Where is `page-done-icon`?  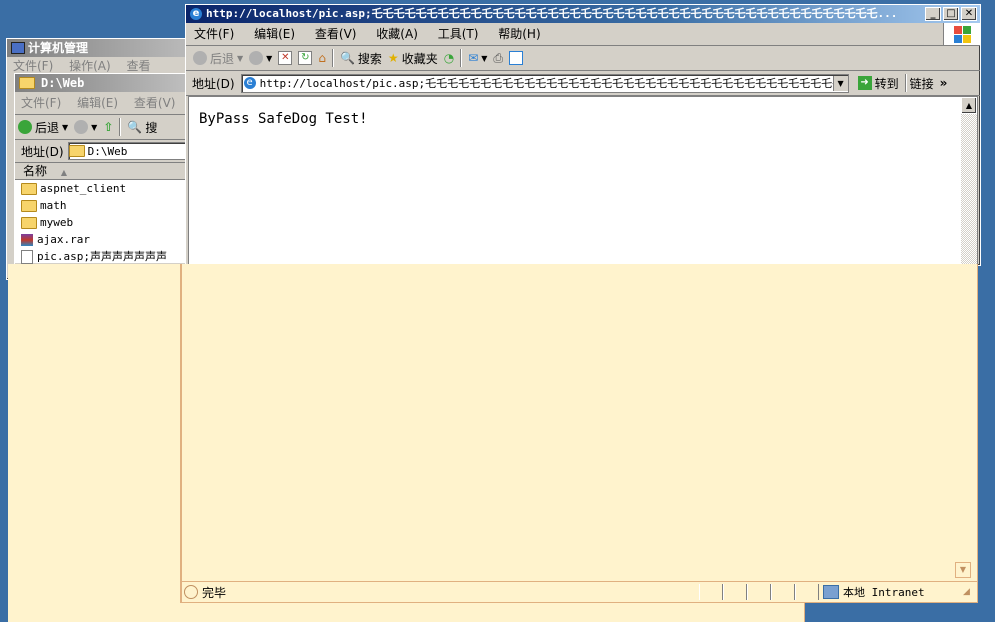
page-done-icon is located at coordinates (191, 592).